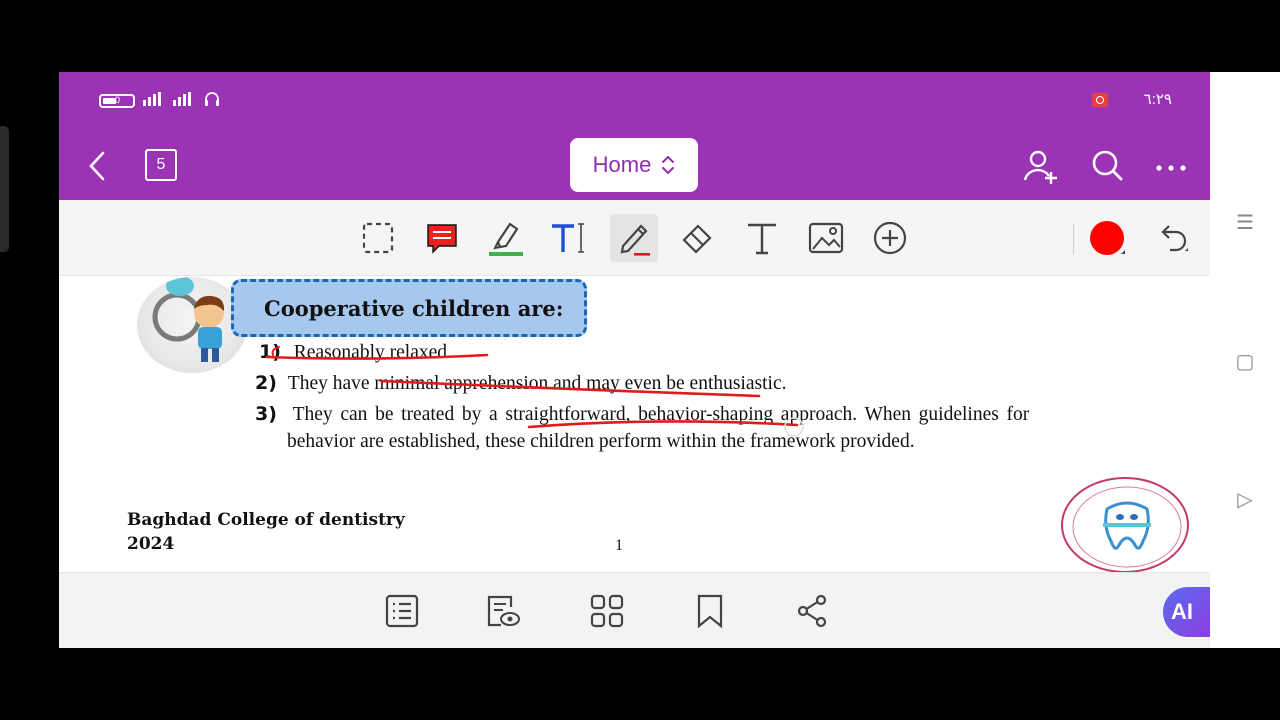  Describe the element at coordinates (668, 165) in the screenshot. I see `chevron-updown-icon` at that location.